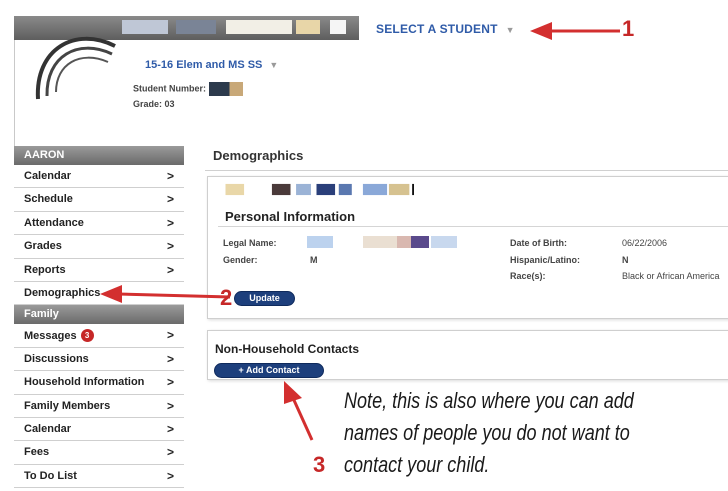 This screenshot has width=728, height=491. Describe the element at coordinates (62, 292) in the screenshot. I see `sidebar-item-label: Demographics` at that location.